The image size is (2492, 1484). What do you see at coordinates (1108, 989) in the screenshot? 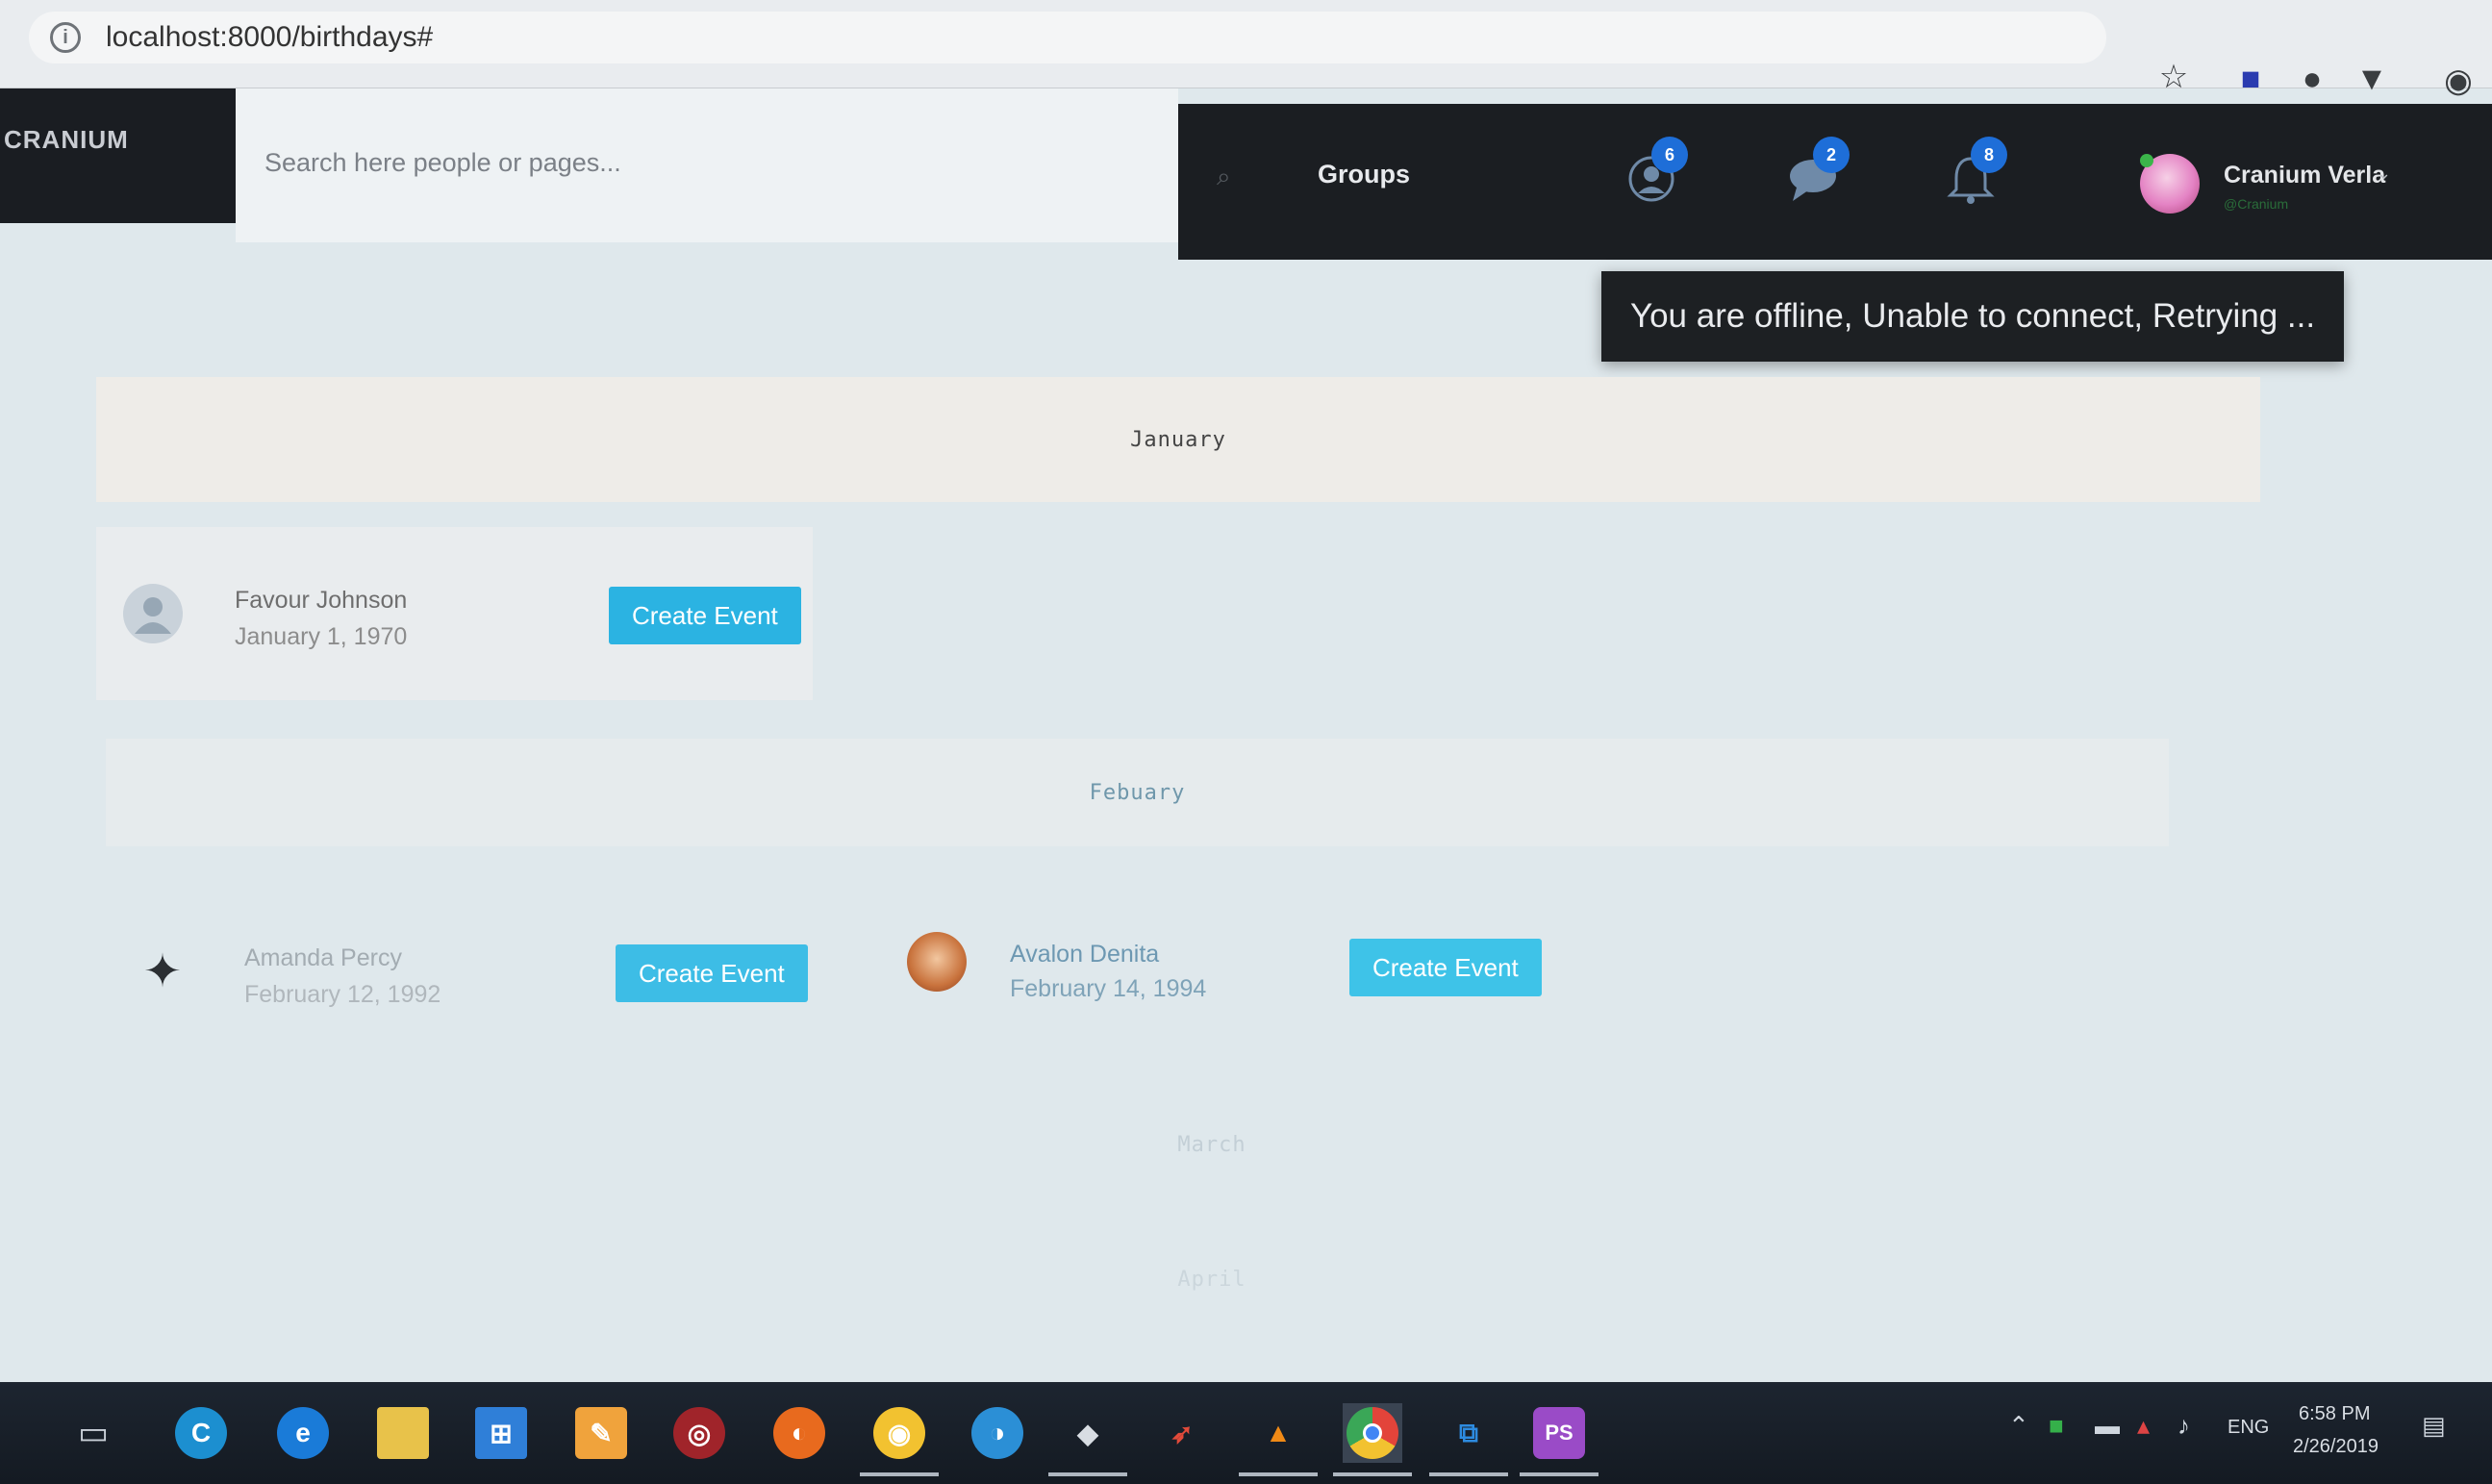
I see `birth-date: February 14, 1994` at bounding box center [1108, 989].